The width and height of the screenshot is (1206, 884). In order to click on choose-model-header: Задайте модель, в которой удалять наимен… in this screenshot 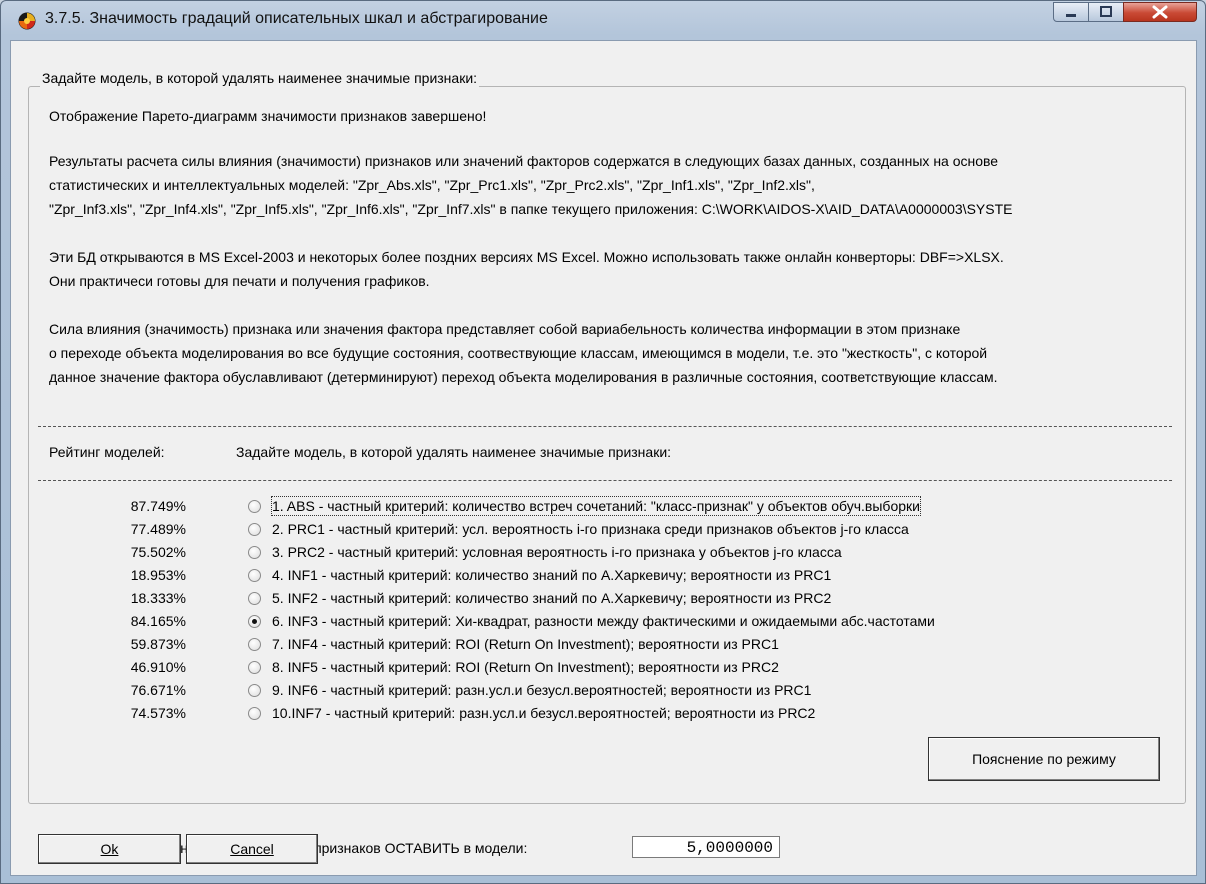, I will do `click(454, 452)`.